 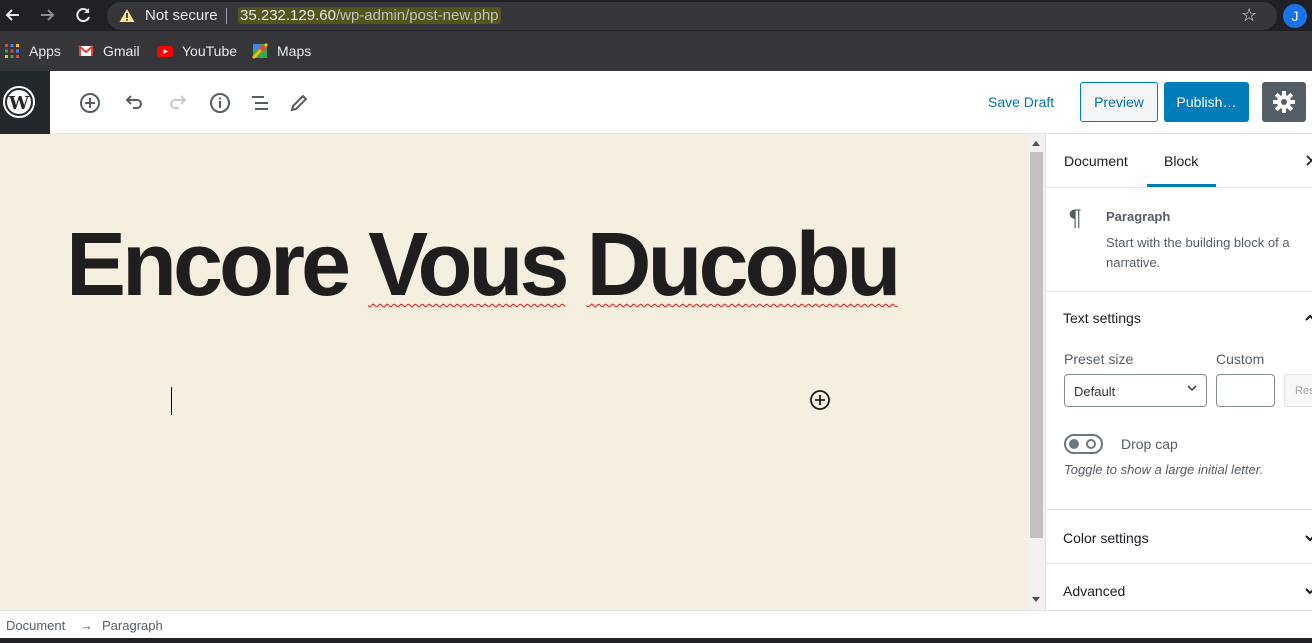 I want to click on svg-text: W, so click(x=19, y=103).